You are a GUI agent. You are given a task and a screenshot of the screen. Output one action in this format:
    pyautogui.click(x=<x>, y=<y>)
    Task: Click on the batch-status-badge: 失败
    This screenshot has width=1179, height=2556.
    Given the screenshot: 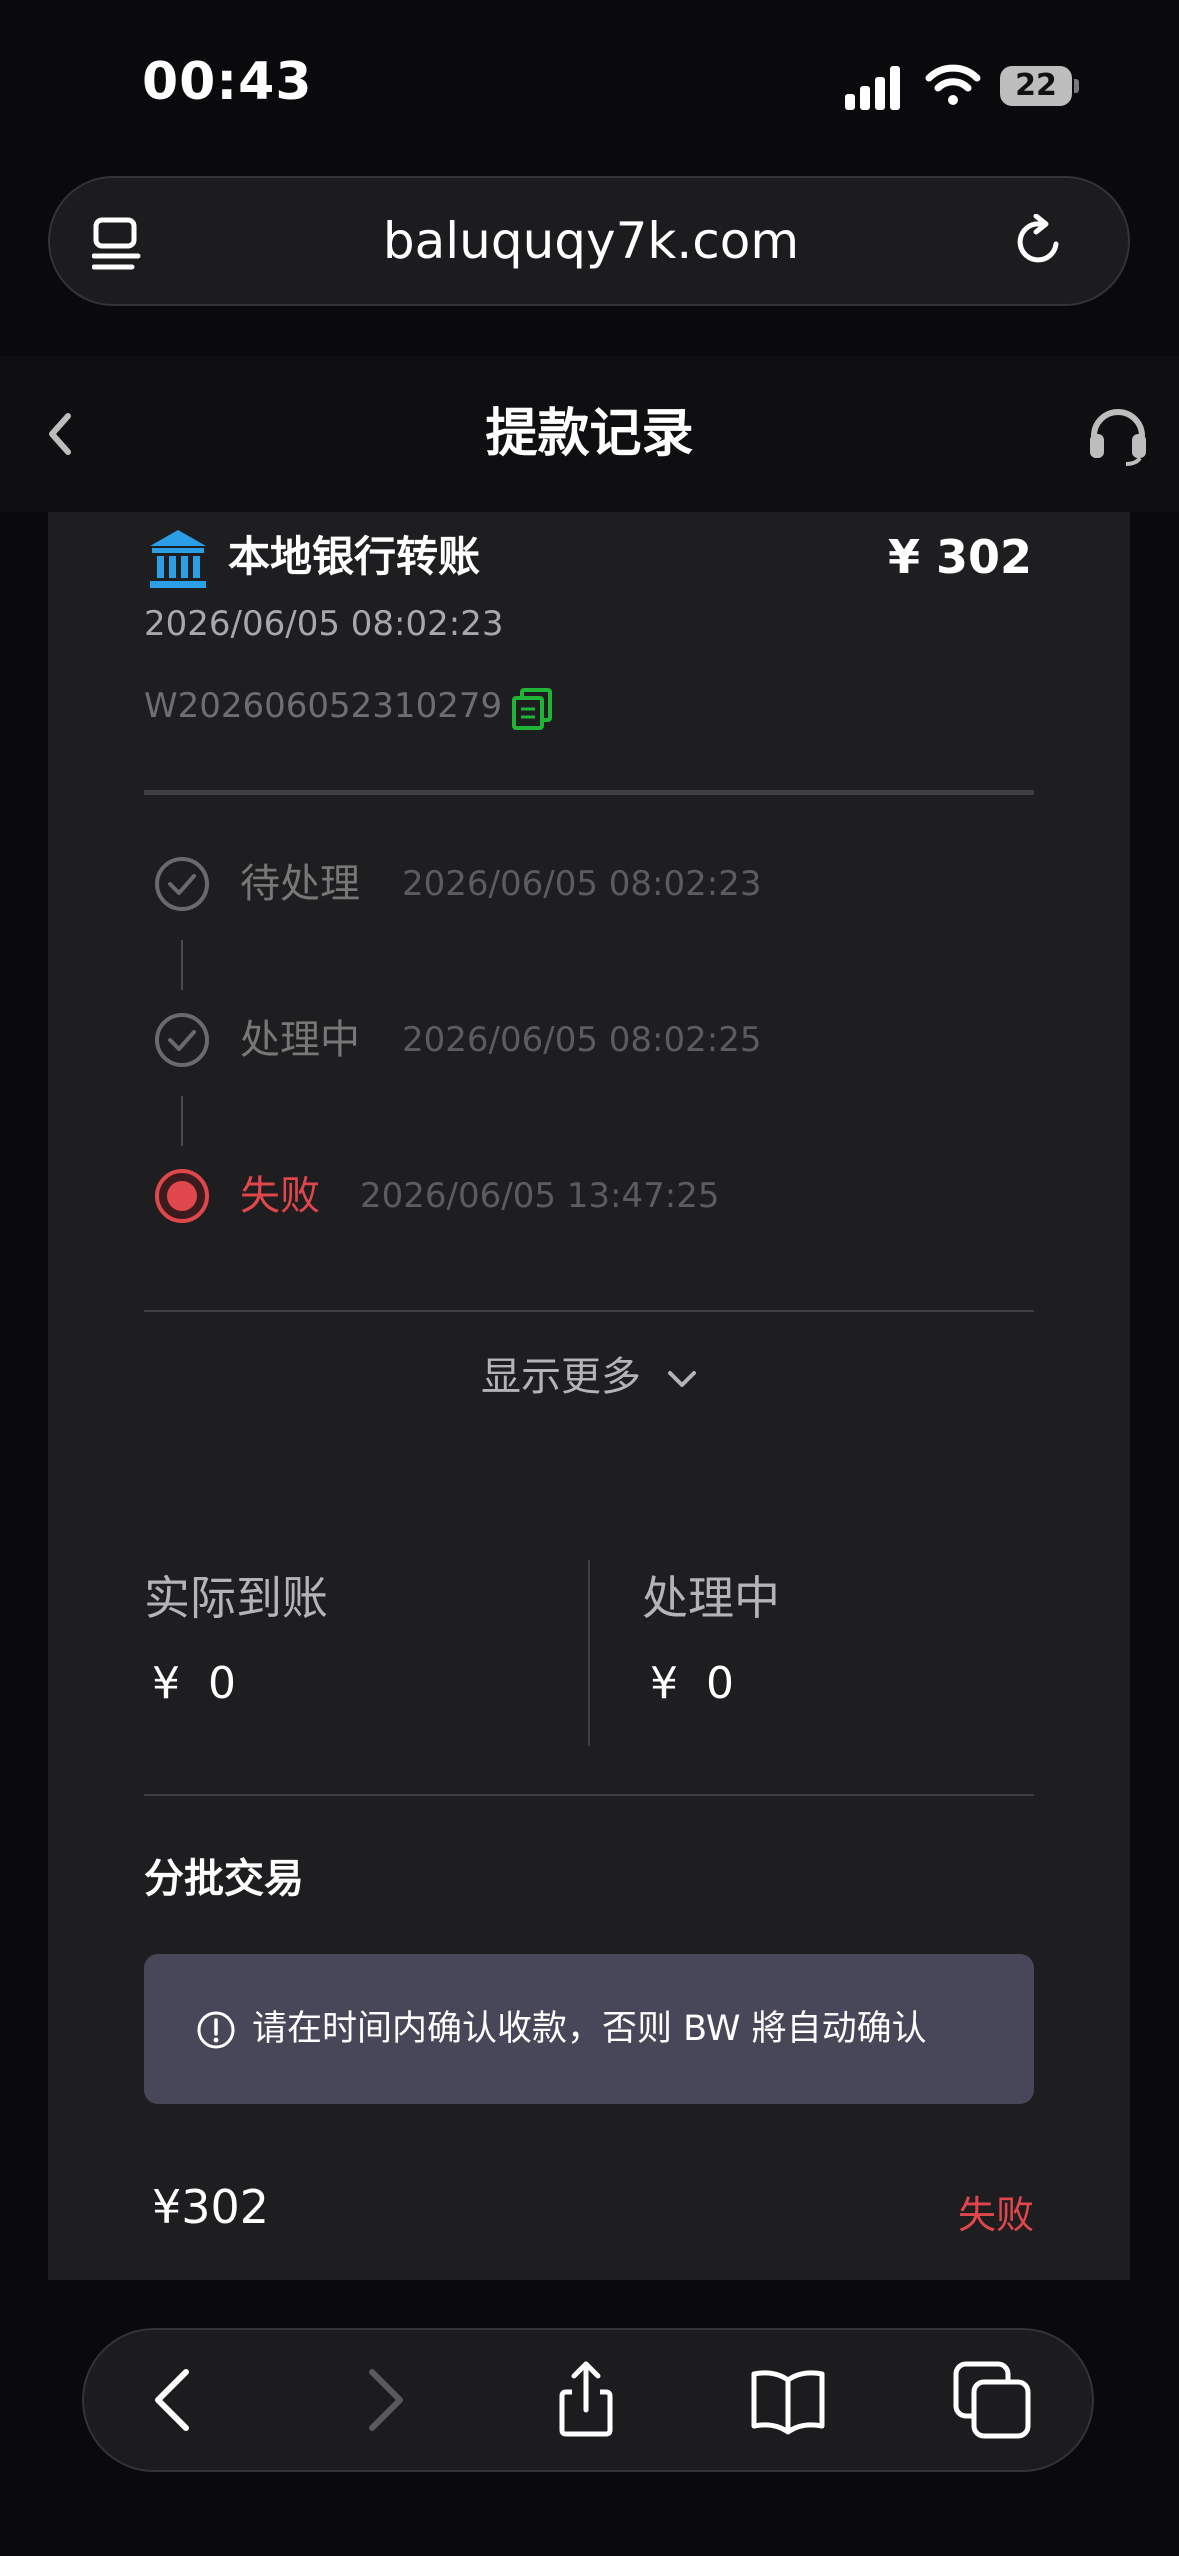 What is the action you would take?
    pyautogui.click(x=995, y=2215)
    